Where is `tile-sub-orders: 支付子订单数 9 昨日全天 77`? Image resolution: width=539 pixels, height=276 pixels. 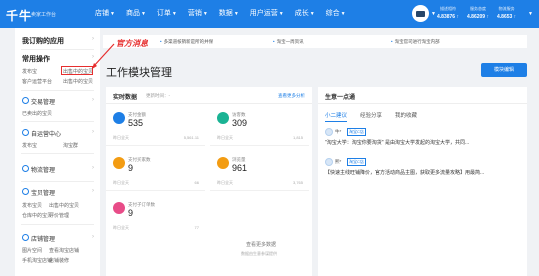 tile-sub-orders: 支付子订单数 9 昨日全天 77 is located at coordinates (155, 215).